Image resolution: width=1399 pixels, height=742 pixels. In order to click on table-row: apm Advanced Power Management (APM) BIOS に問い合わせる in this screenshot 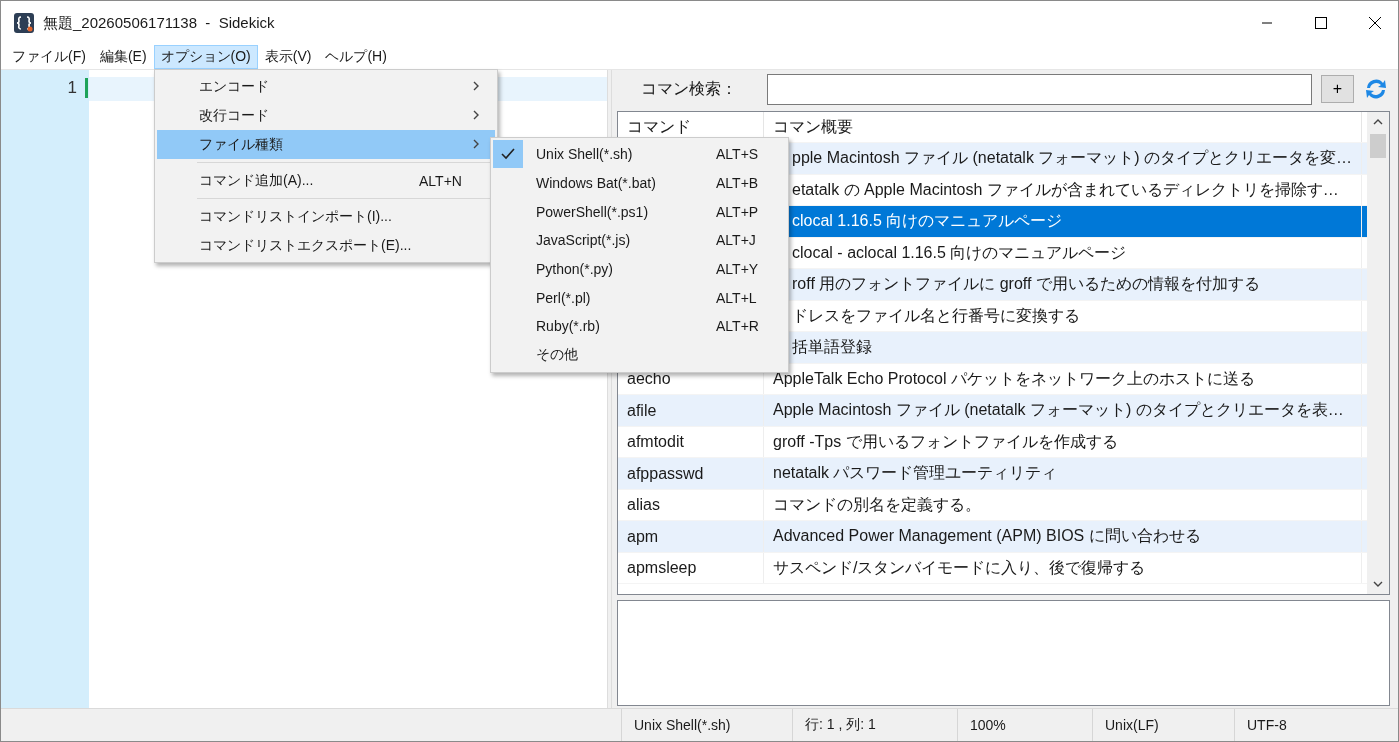, I will do `click(992, 537)`.